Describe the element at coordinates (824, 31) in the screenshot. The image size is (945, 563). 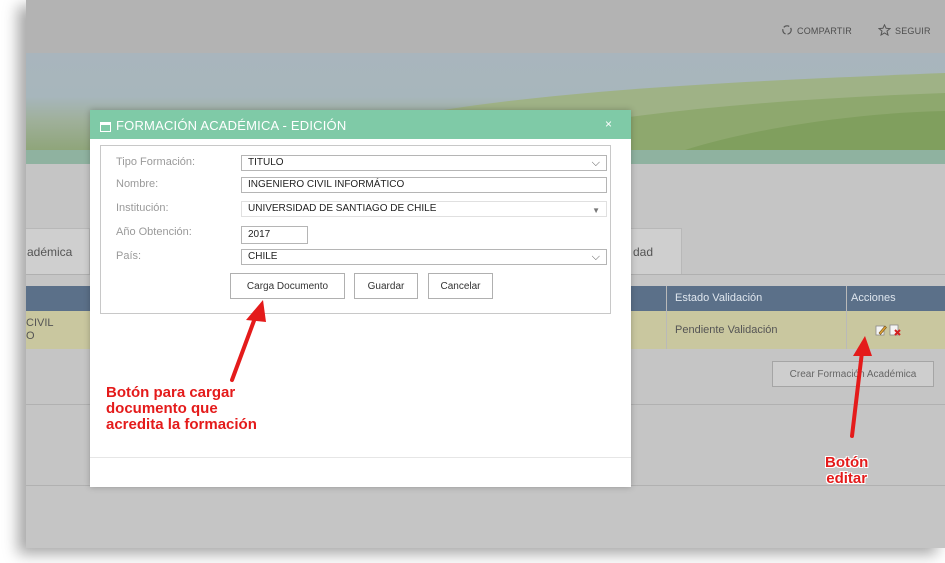
I see `share-label: COMPARTIR` at that location.